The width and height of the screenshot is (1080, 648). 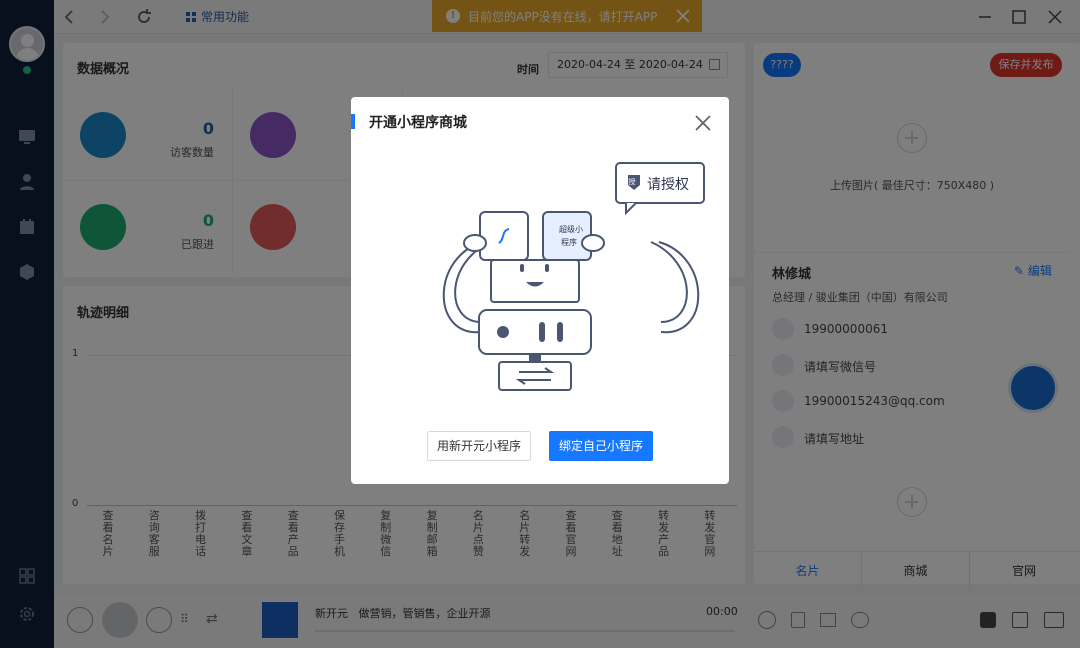 What do you see at coordinates (601, 446) in the screenshot?
I see `bind-own-mini-program-button: 绑定自己小程序` at bounding box center [601, 446].